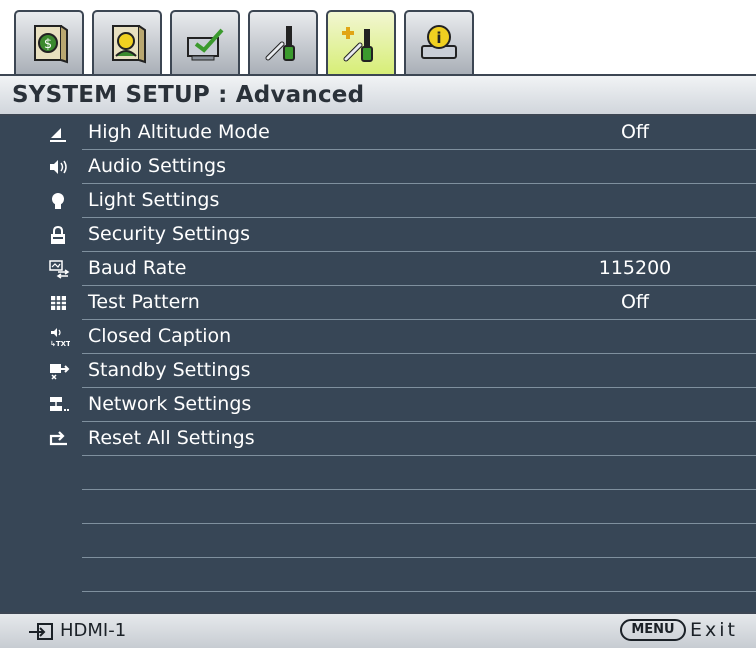 This screenshot has width=756, height=648. I want to click on tab-information: i, so click(439, 42).